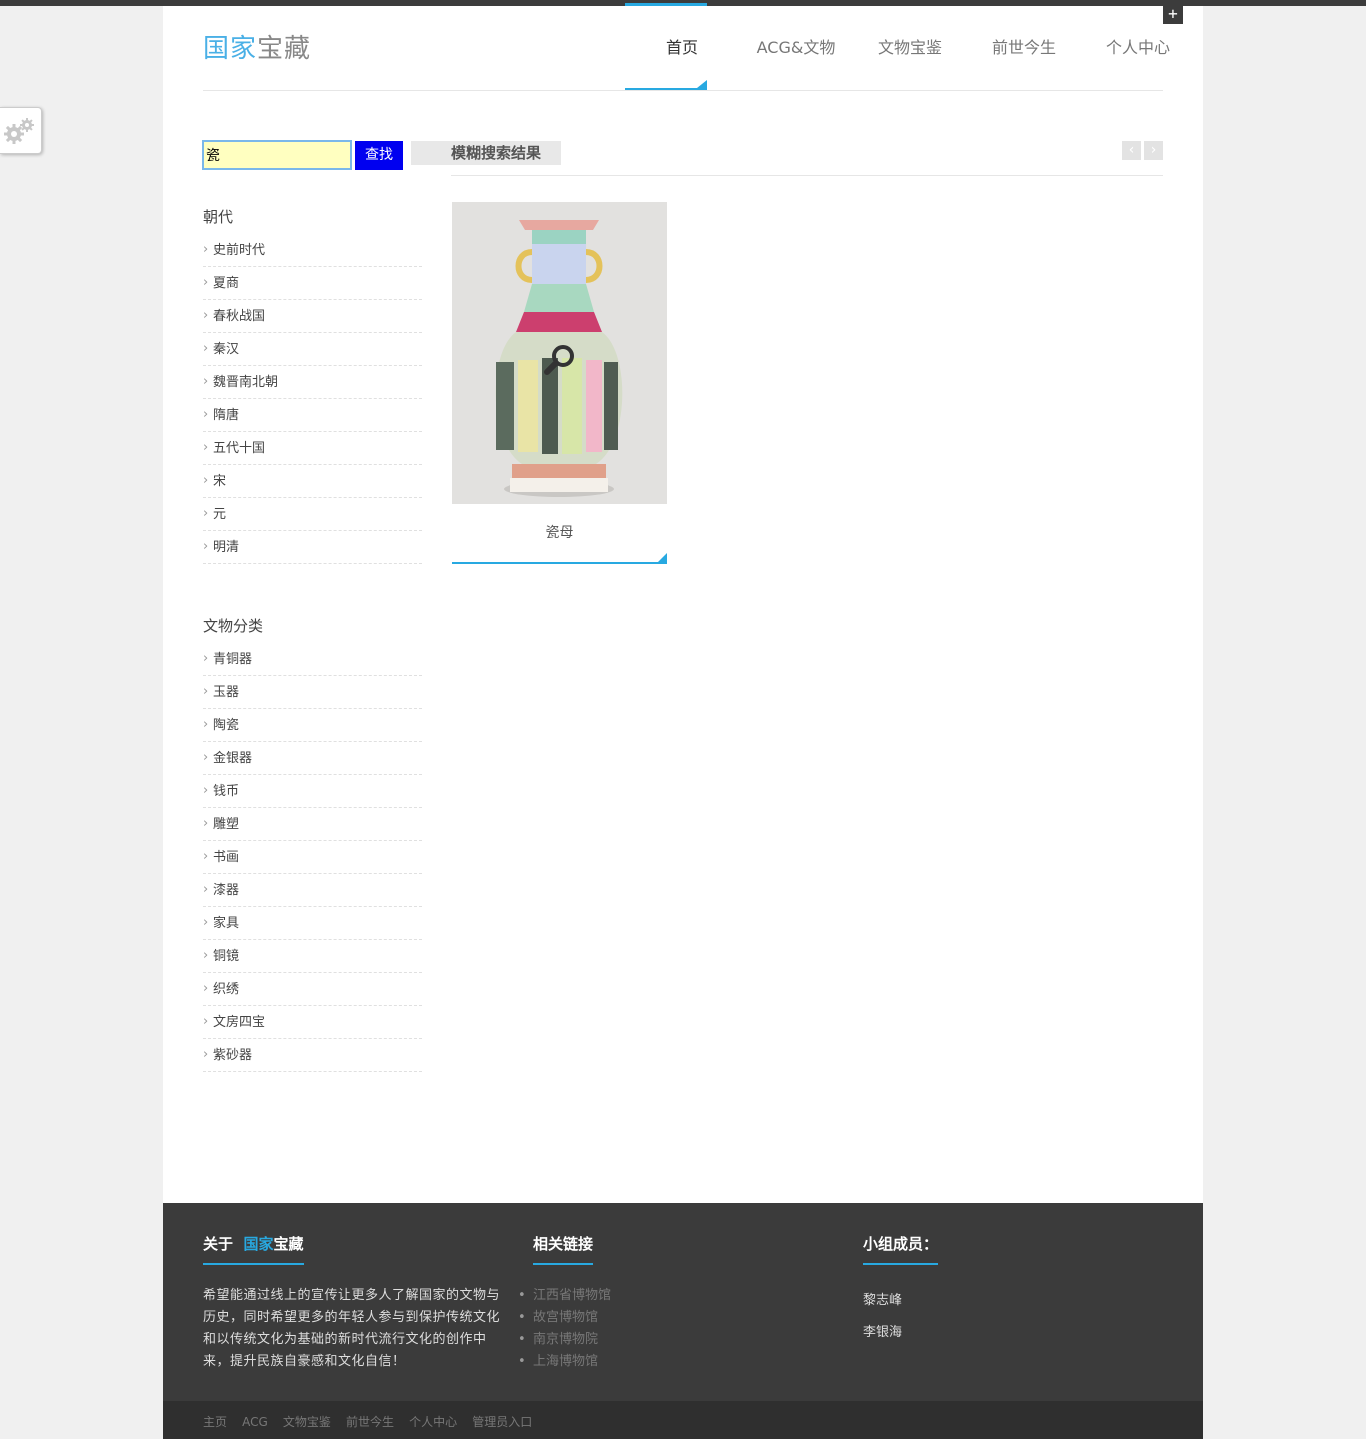 Image resolution: width=1366 pixels, height=1439 pixels. What do you see at coordinates (312, 1055) in the screenshot?
I see `category-item: 紫砂器` at bounding box center [312, 1055].